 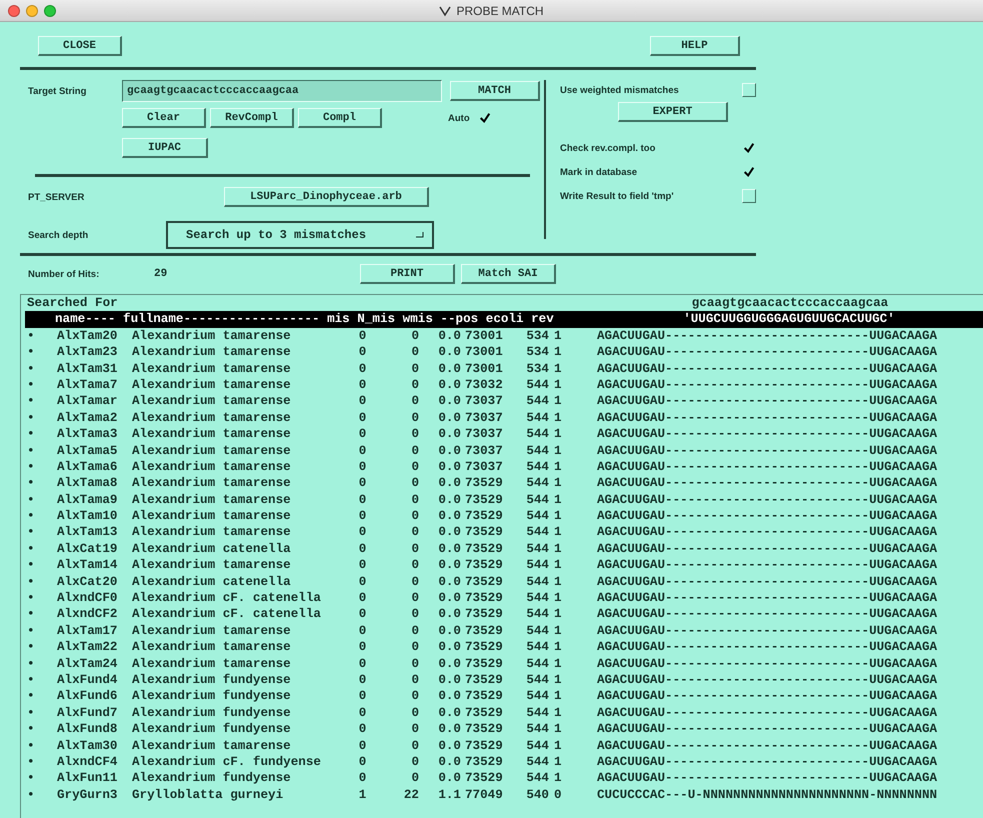 What do you see at coordinates (505, 401) in the screenshot?
I see `result-row: • AlxTamar Alexandrium tamarense 0 0 0.0 73037 544 1 AGACUUGAU---------------------------UUGACAAGA` at bounding box center [505, 401].